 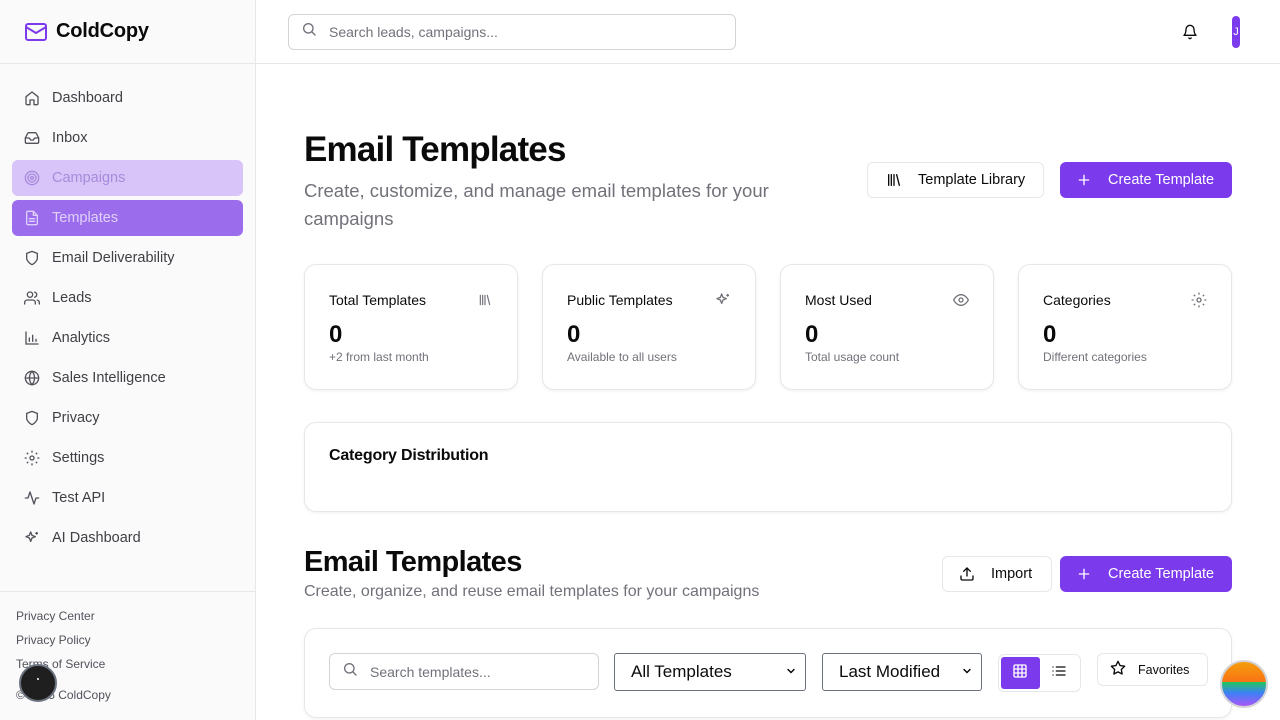 What do you see at coordinates (78, 458) in the screenshot?
I see `sidebar-item-label: Settings` at bounding box center [78, 458].